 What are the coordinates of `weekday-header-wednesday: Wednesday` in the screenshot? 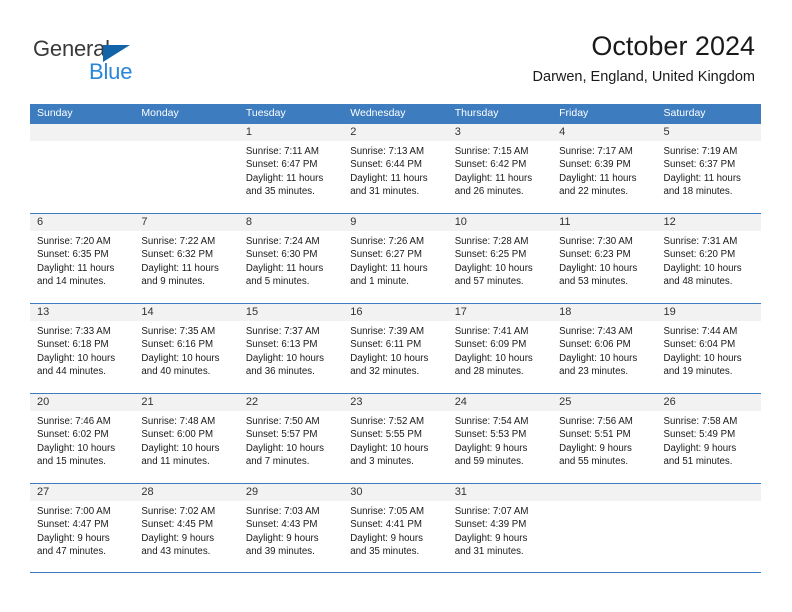 It's located at (378, 113).